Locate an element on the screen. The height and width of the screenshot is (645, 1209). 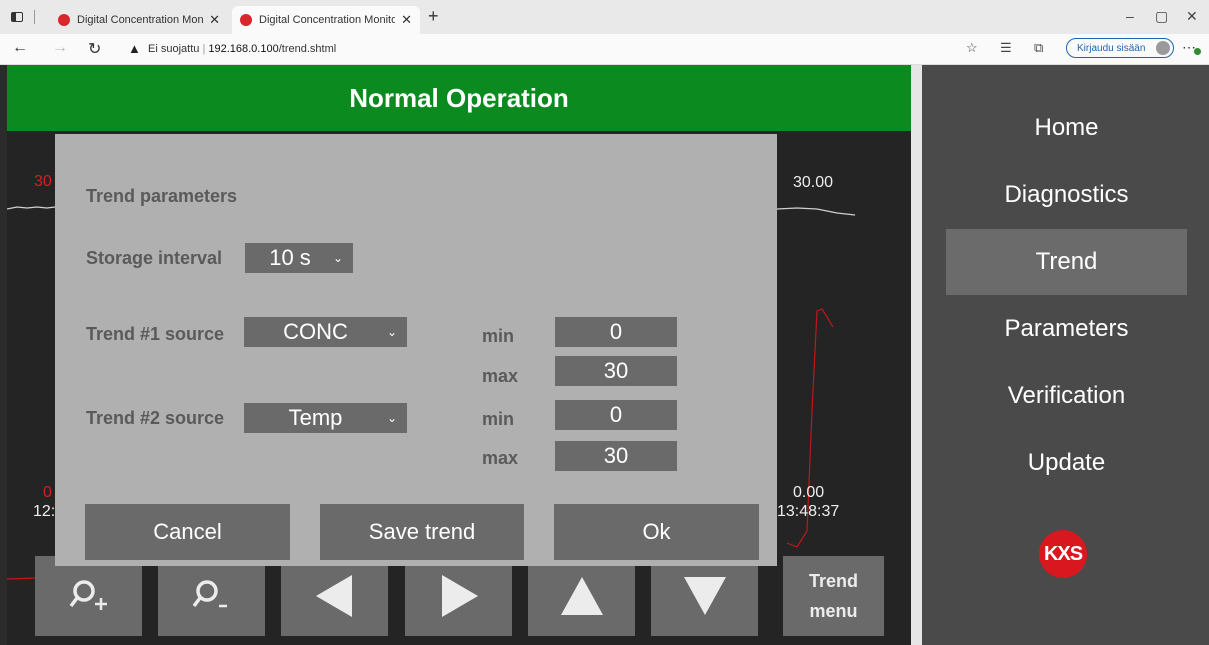
sidebar-item-verification: Verification is located at coordinates (1066, 396).